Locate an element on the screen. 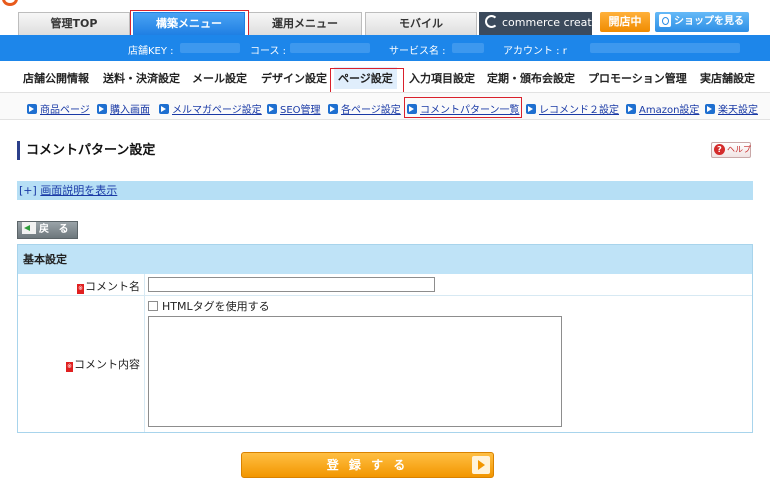 This screenshot has height=492, width=770. comment-content-label-cell: ※ コメント内容 is located at coordinates (81, 364).